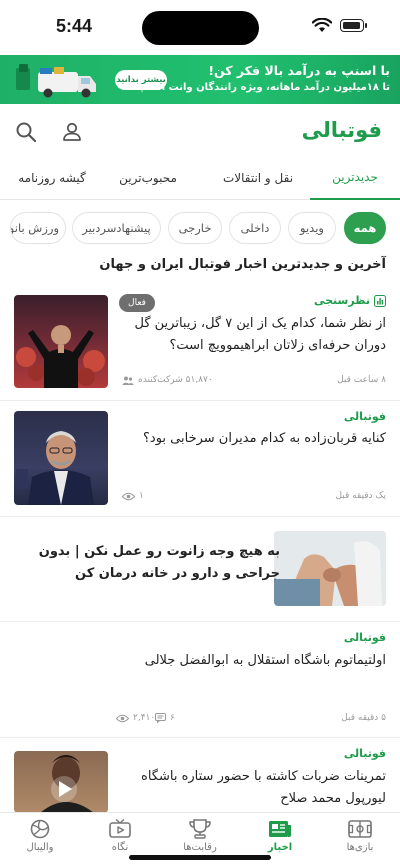 The height and width of the screenshot is (867, 400). I want to click on article-time: ۸ ساعت قبل, so click(361, 380).